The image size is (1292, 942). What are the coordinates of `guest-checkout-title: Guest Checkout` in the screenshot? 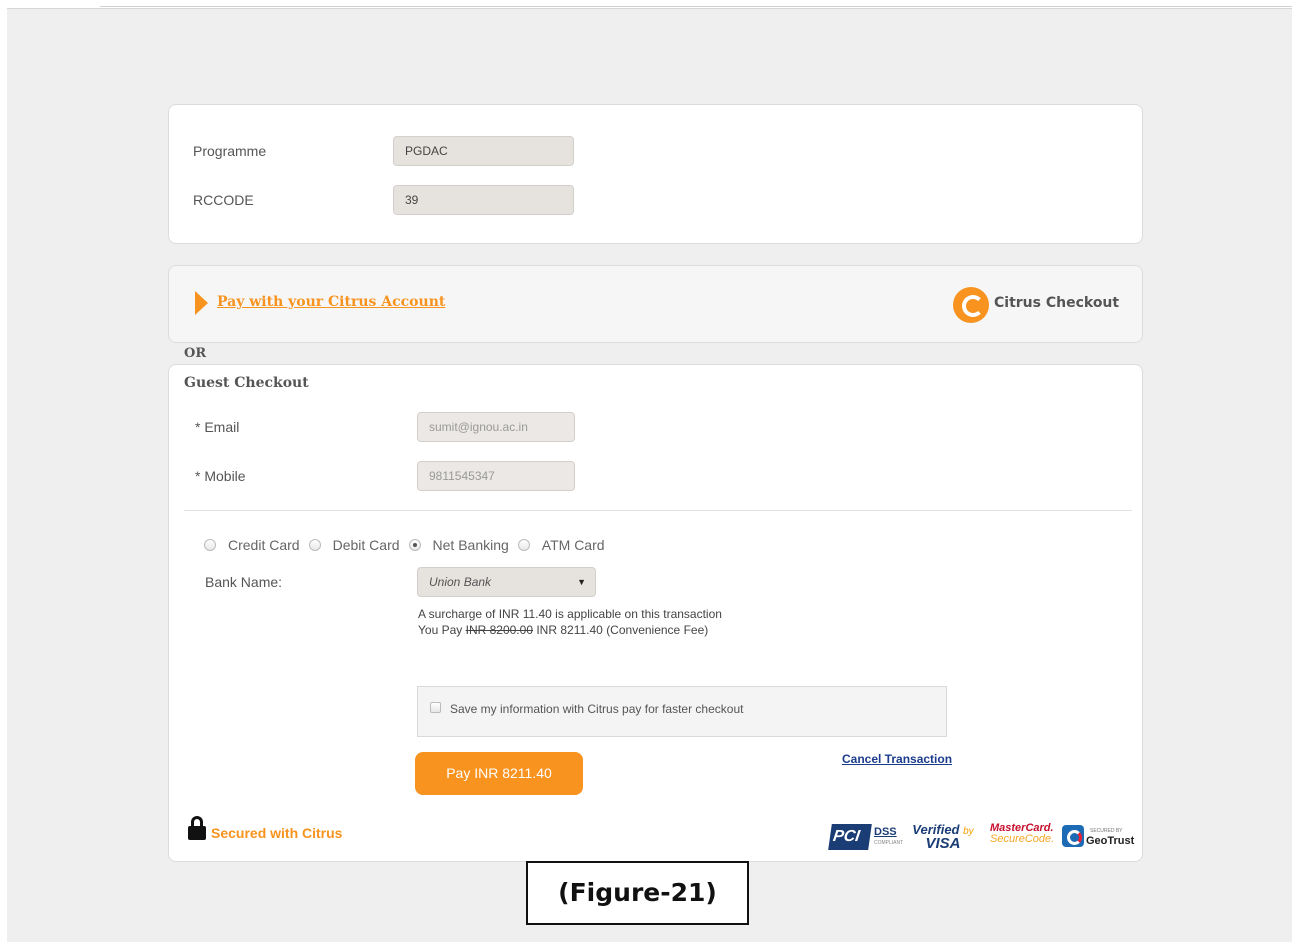 It's located at (246, 383).